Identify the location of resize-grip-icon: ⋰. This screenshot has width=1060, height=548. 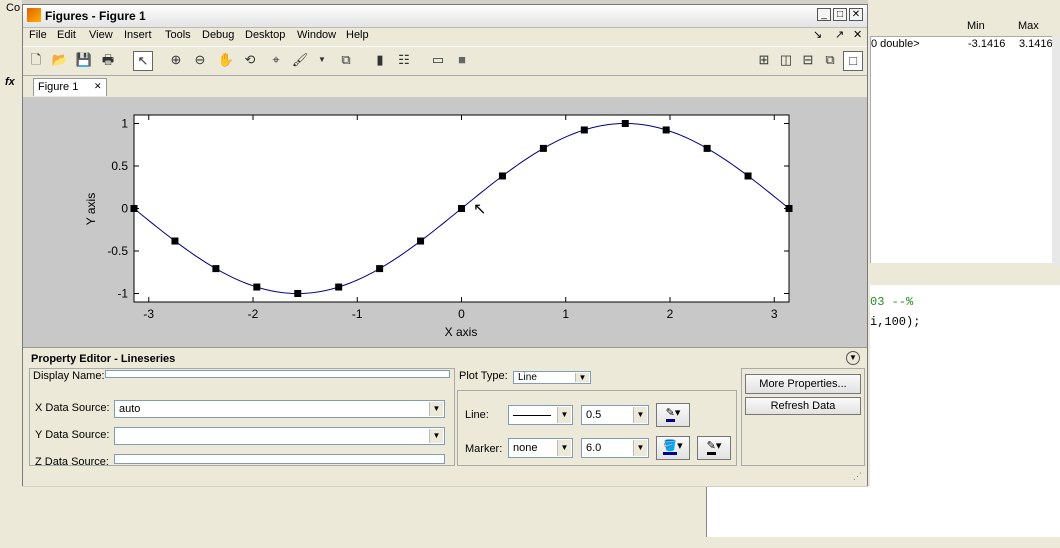
(857, 476).